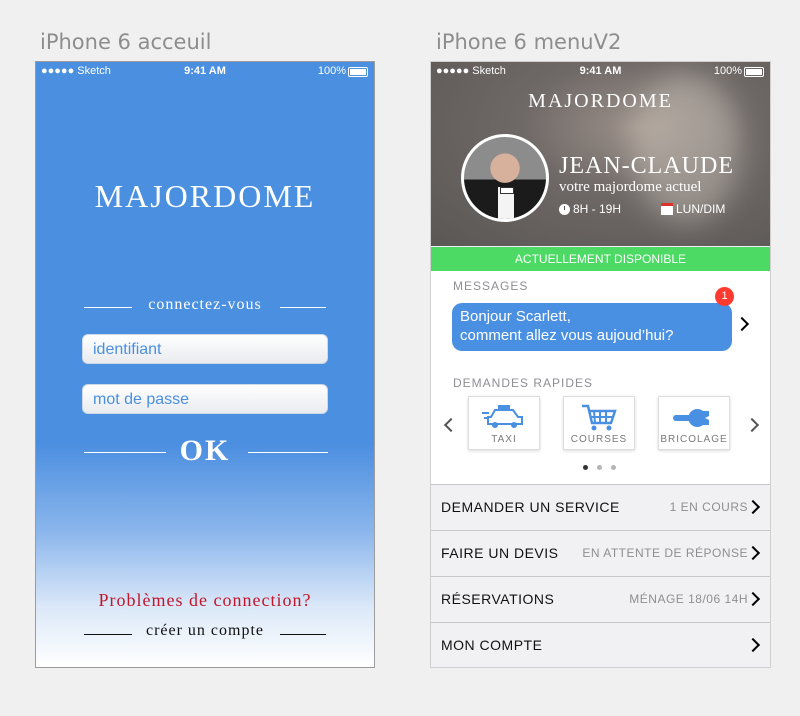  I want to click on quick-requests-label: DEMANDES RAPIDES, so click(523, 383).